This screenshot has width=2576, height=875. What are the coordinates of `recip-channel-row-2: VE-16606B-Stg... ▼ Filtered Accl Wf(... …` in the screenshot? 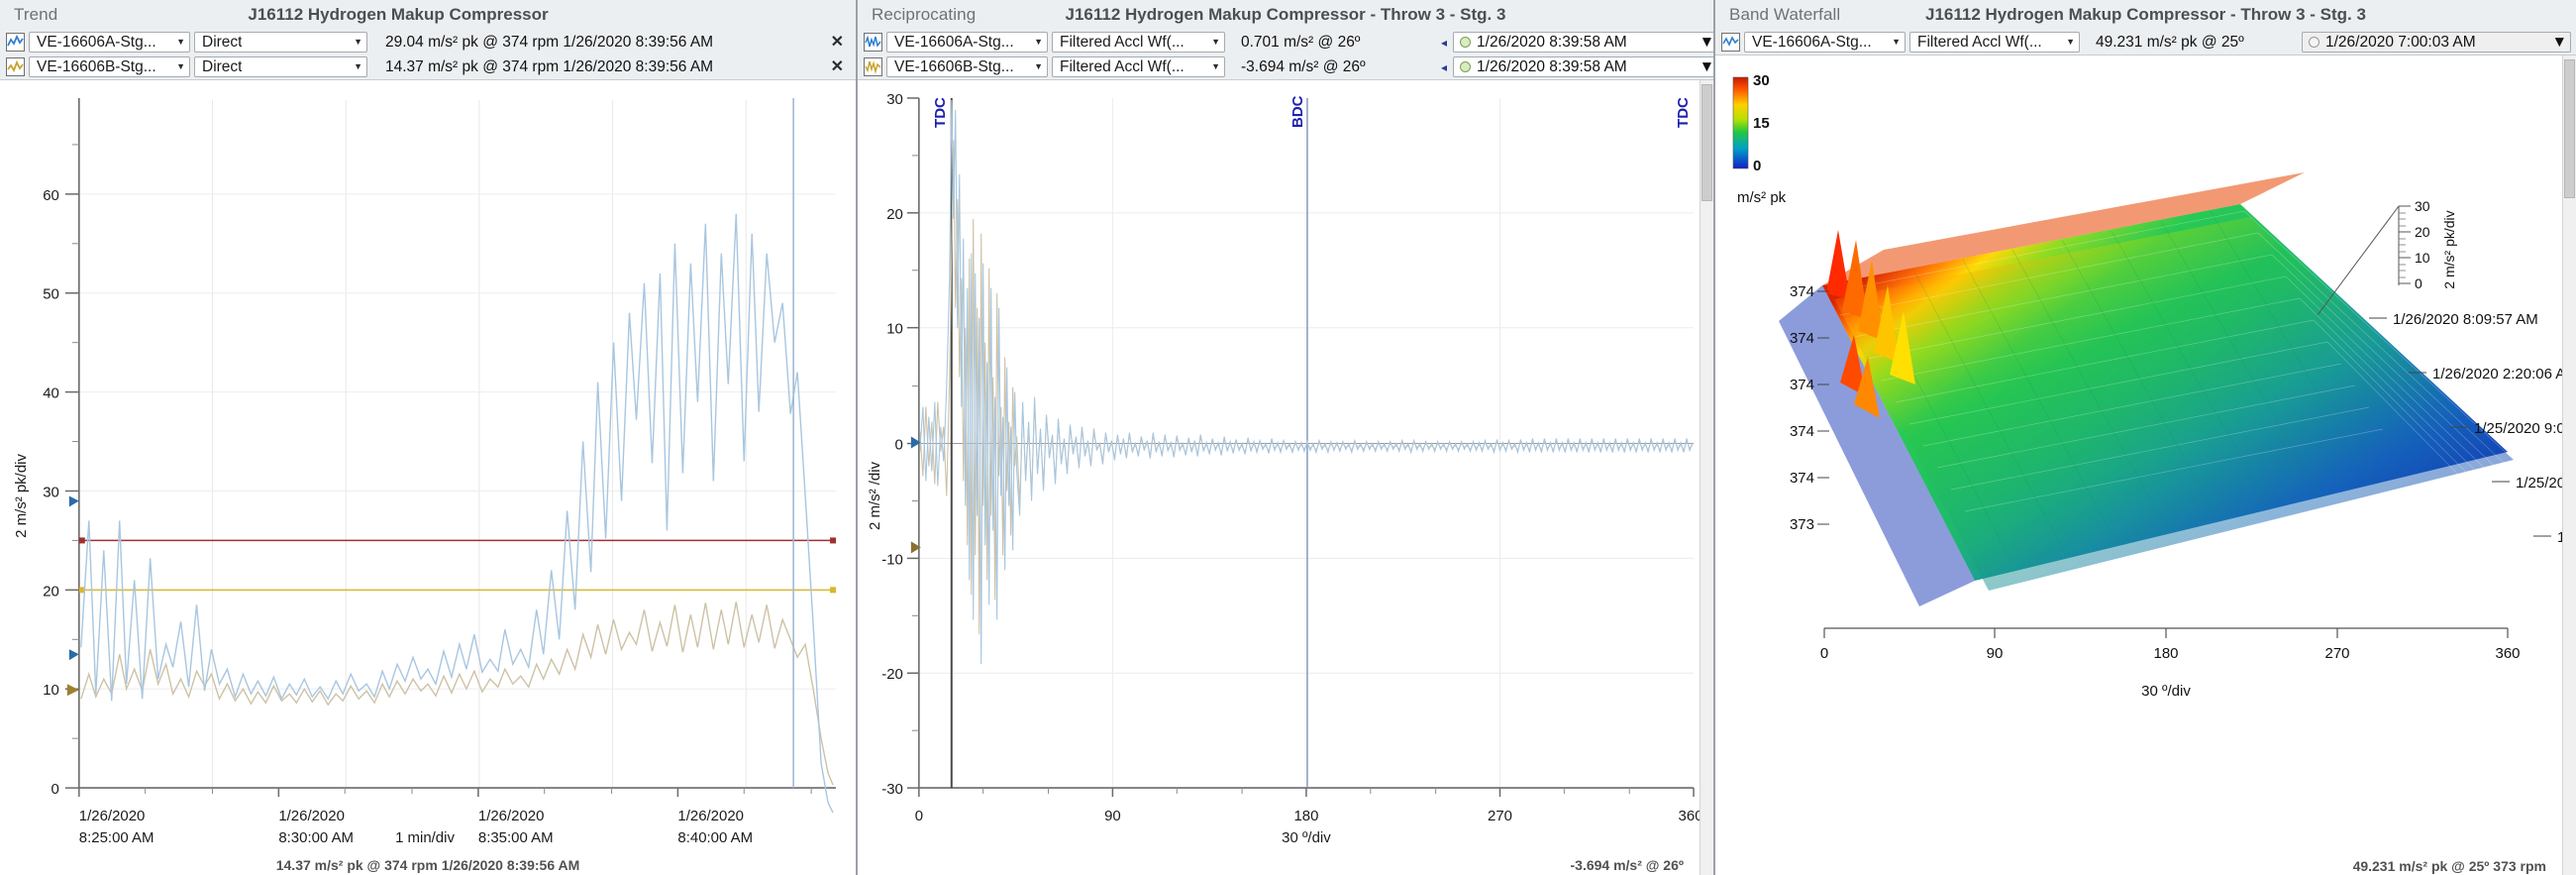 It's located at (1285, 67).